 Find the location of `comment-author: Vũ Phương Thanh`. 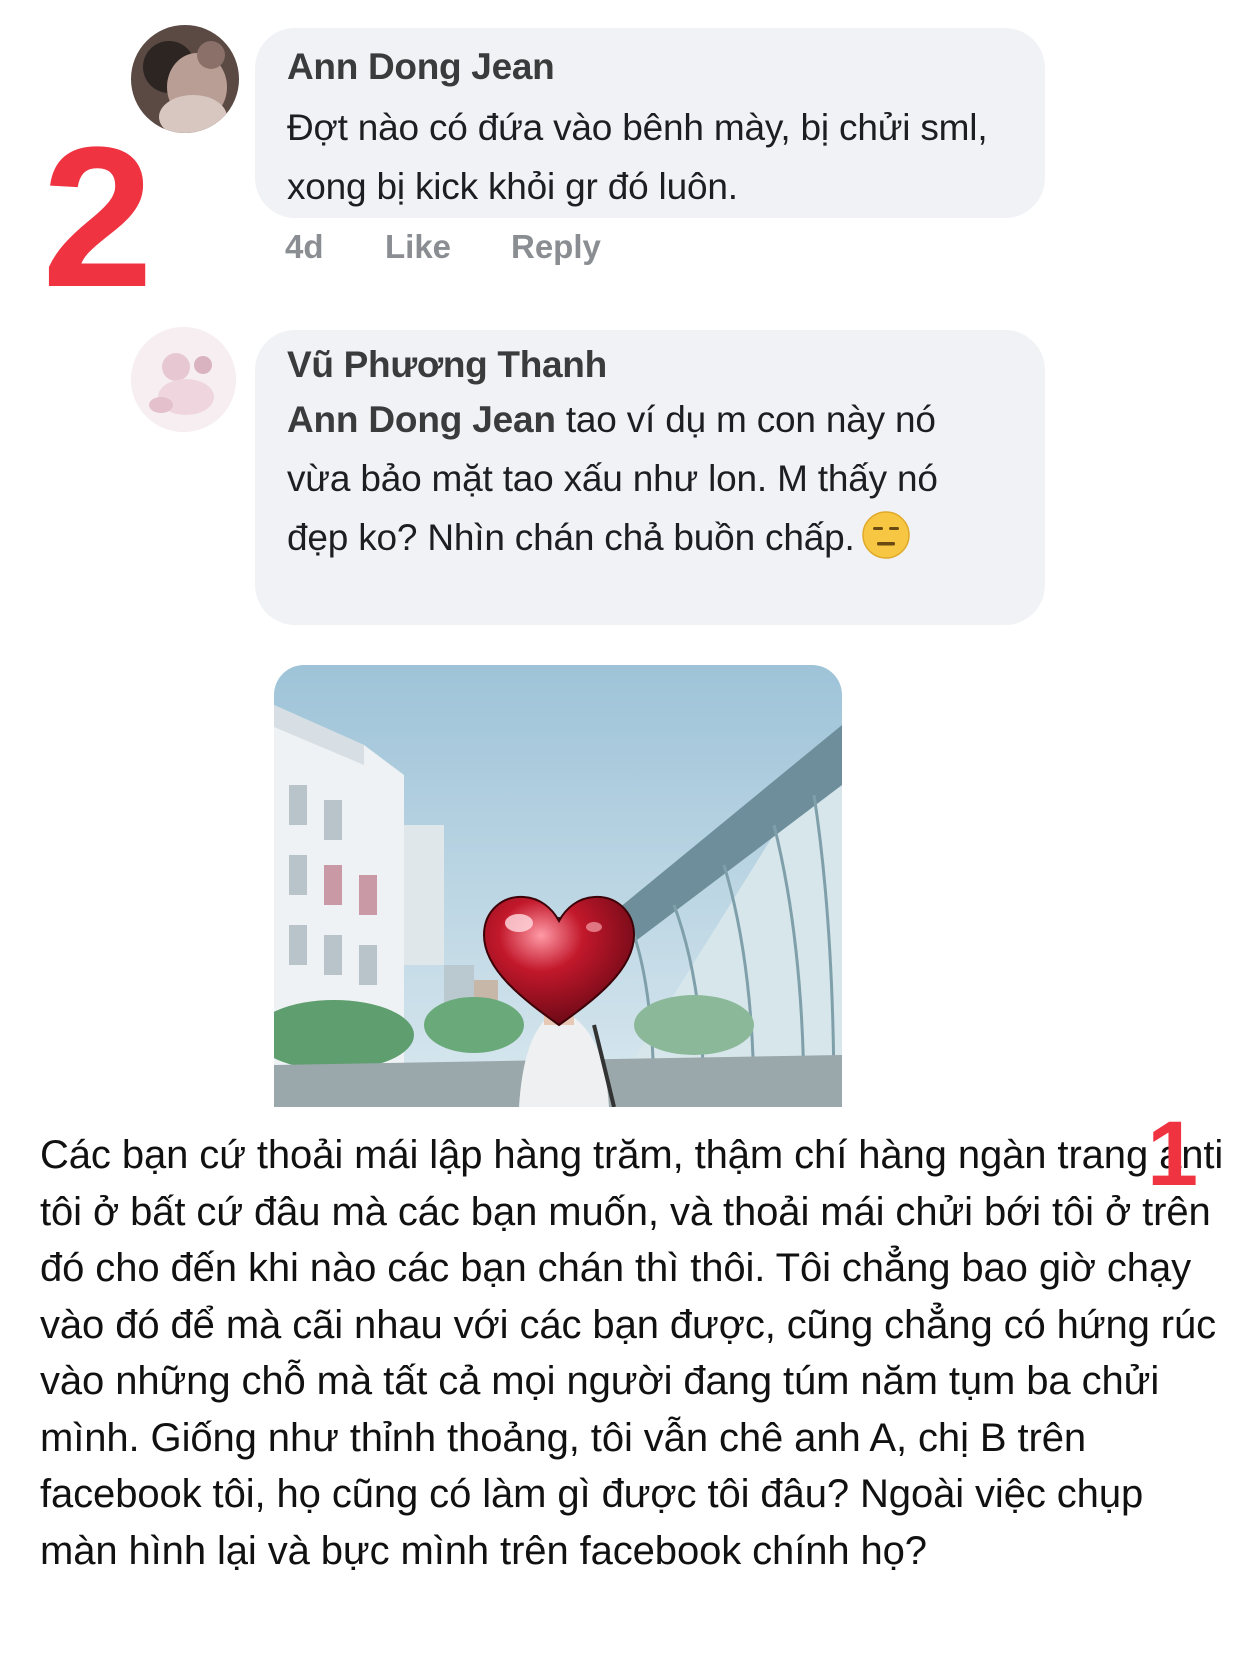

comment-author: Vũ Phương Thanh is located at coordinates (646, 365).